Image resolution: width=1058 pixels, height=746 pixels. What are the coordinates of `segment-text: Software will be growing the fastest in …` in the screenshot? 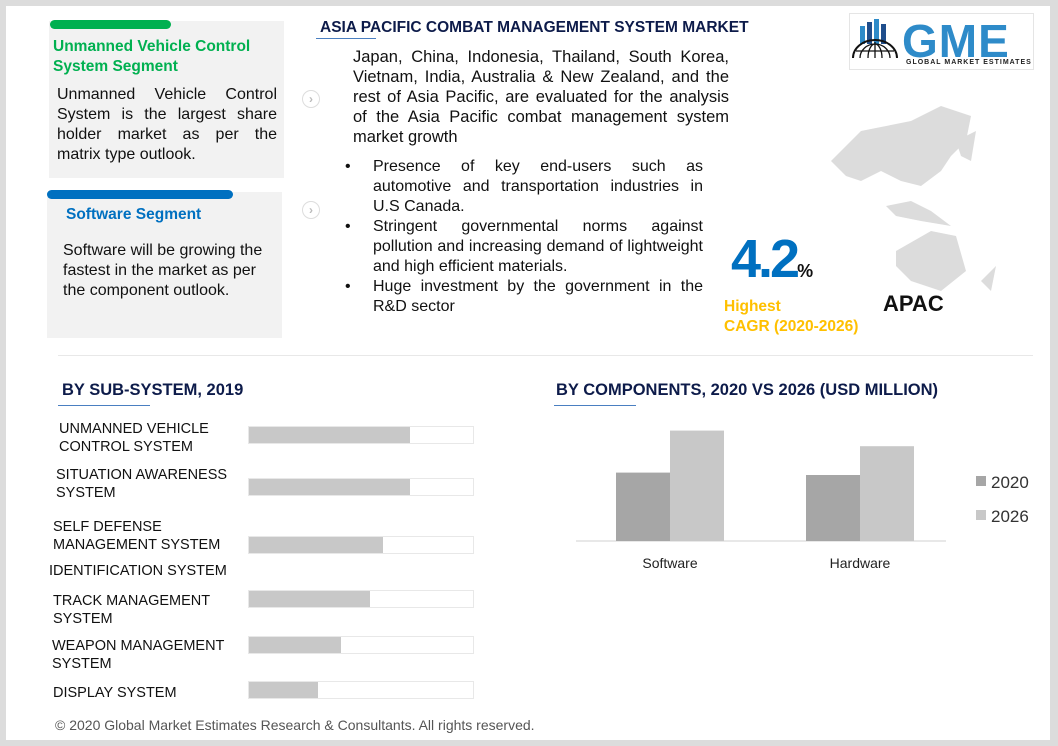 It's located at (163, 270).